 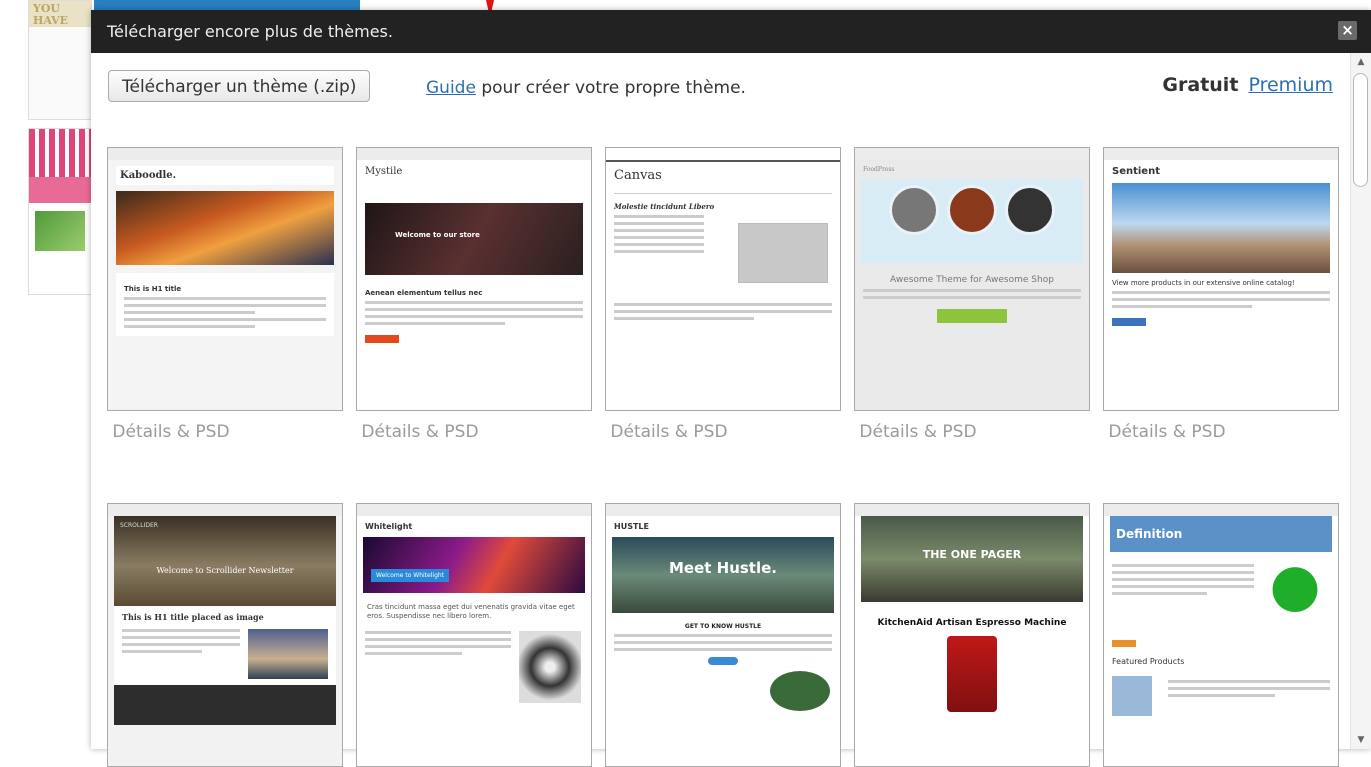 I want to click on theme-thumbnail: Canvas Molestie tincidunt Libero, so click(x=723, y=279).